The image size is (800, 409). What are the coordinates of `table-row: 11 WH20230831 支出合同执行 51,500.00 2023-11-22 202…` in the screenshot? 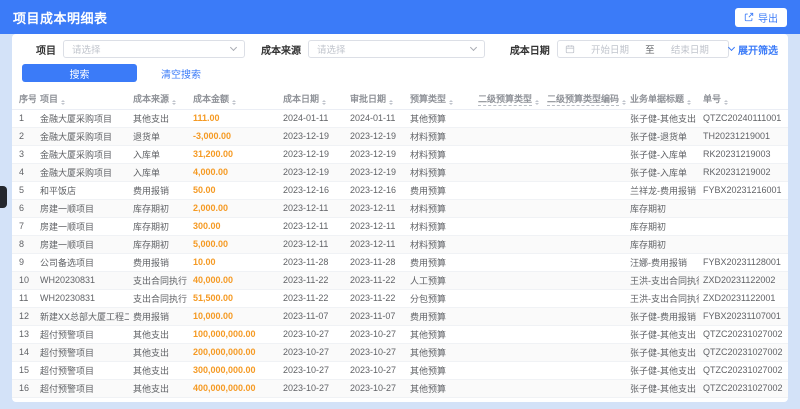 It's located at (400, 298).